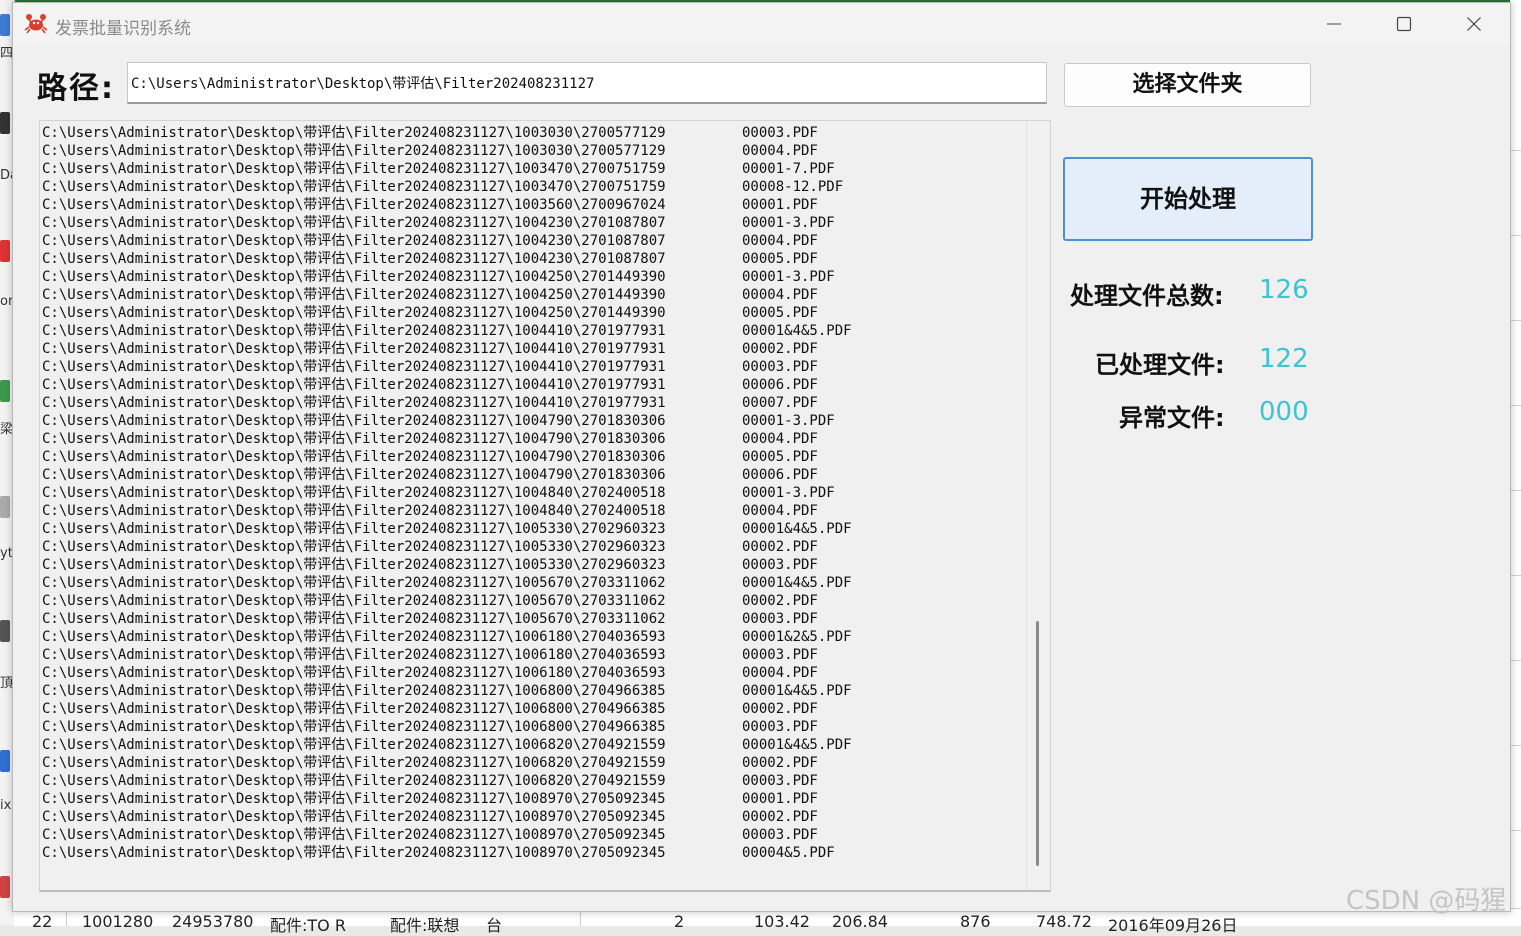 The image size is (1521, 936). I want to click on sheet-cell: 2, so click(679, 921).